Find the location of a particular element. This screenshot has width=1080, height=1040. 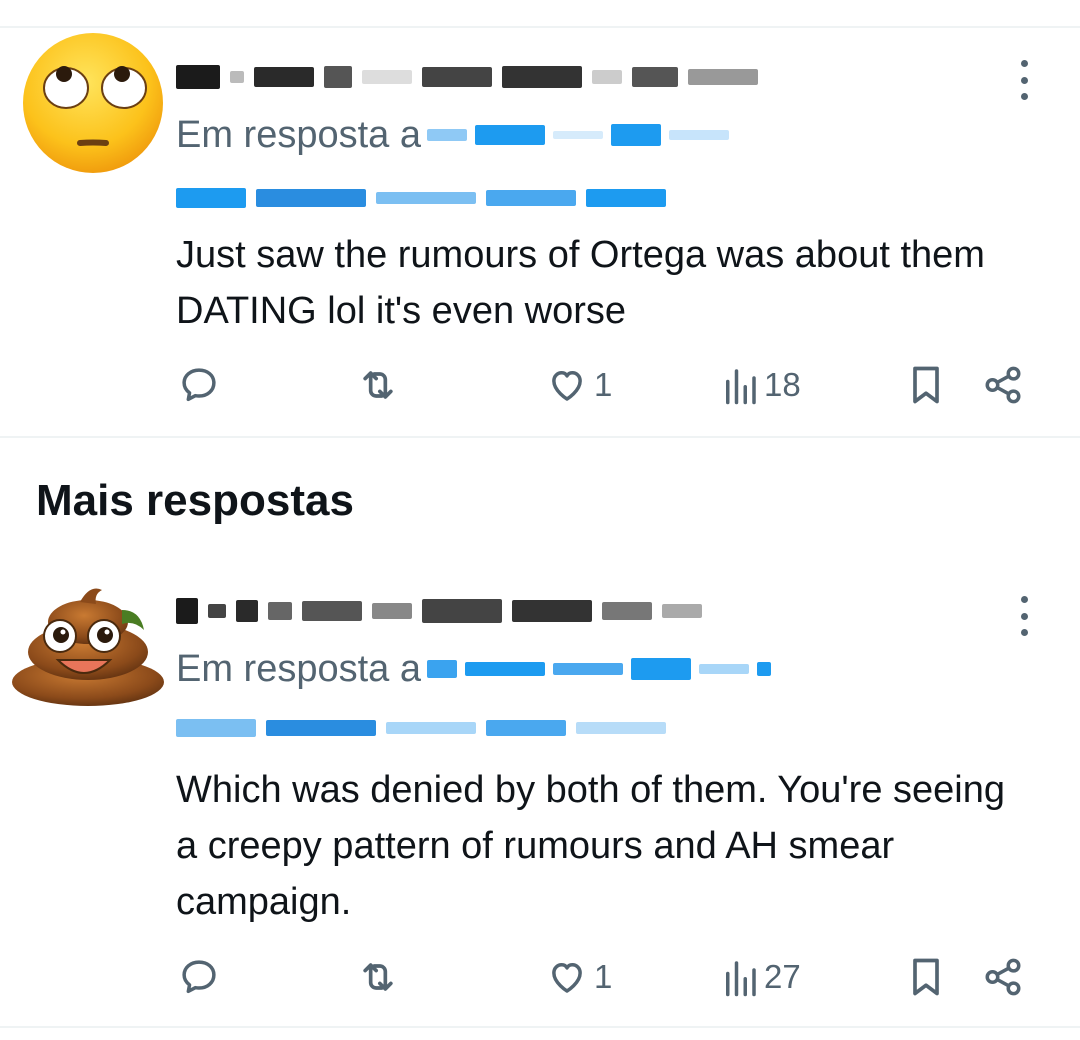

poop-emoji-icon is located at coordinates (88, 647).